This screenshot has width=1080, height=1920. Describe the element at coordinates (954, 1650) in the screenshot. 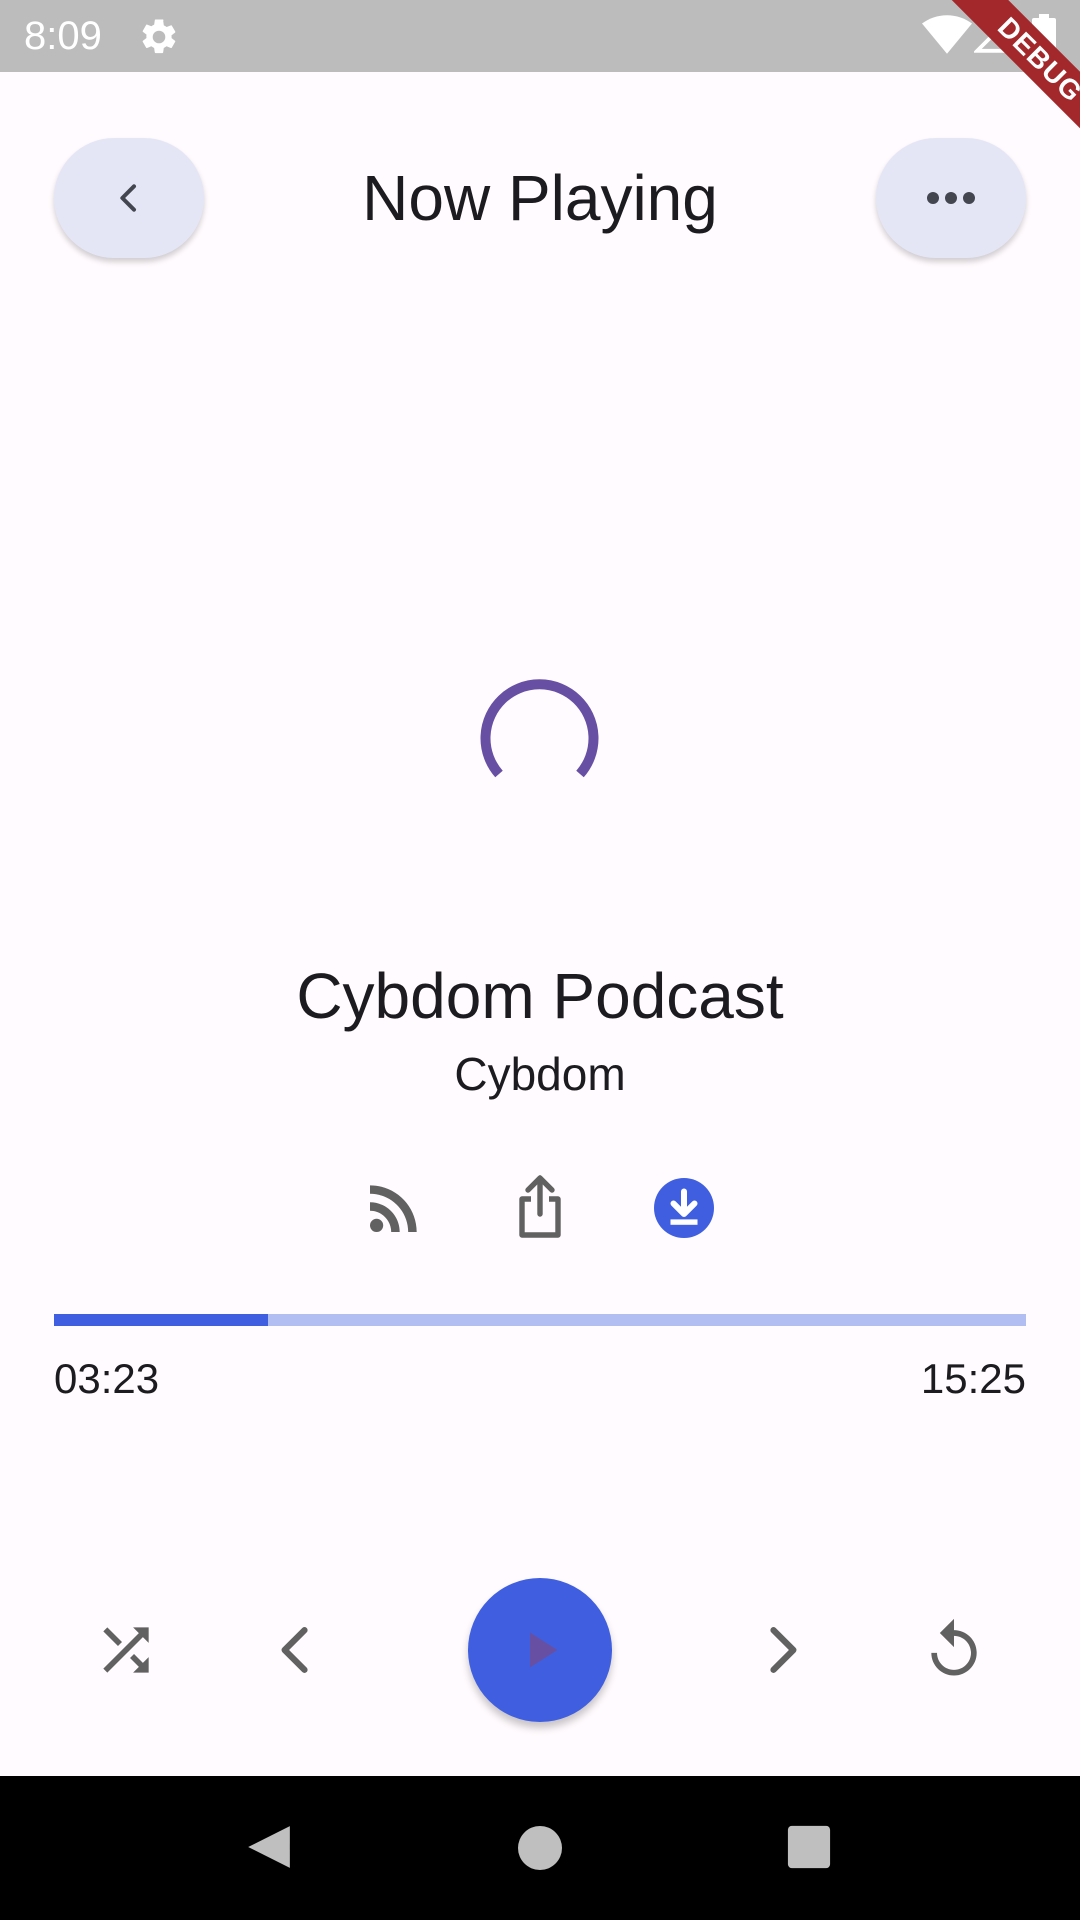

I see `replay-icon` at that location.